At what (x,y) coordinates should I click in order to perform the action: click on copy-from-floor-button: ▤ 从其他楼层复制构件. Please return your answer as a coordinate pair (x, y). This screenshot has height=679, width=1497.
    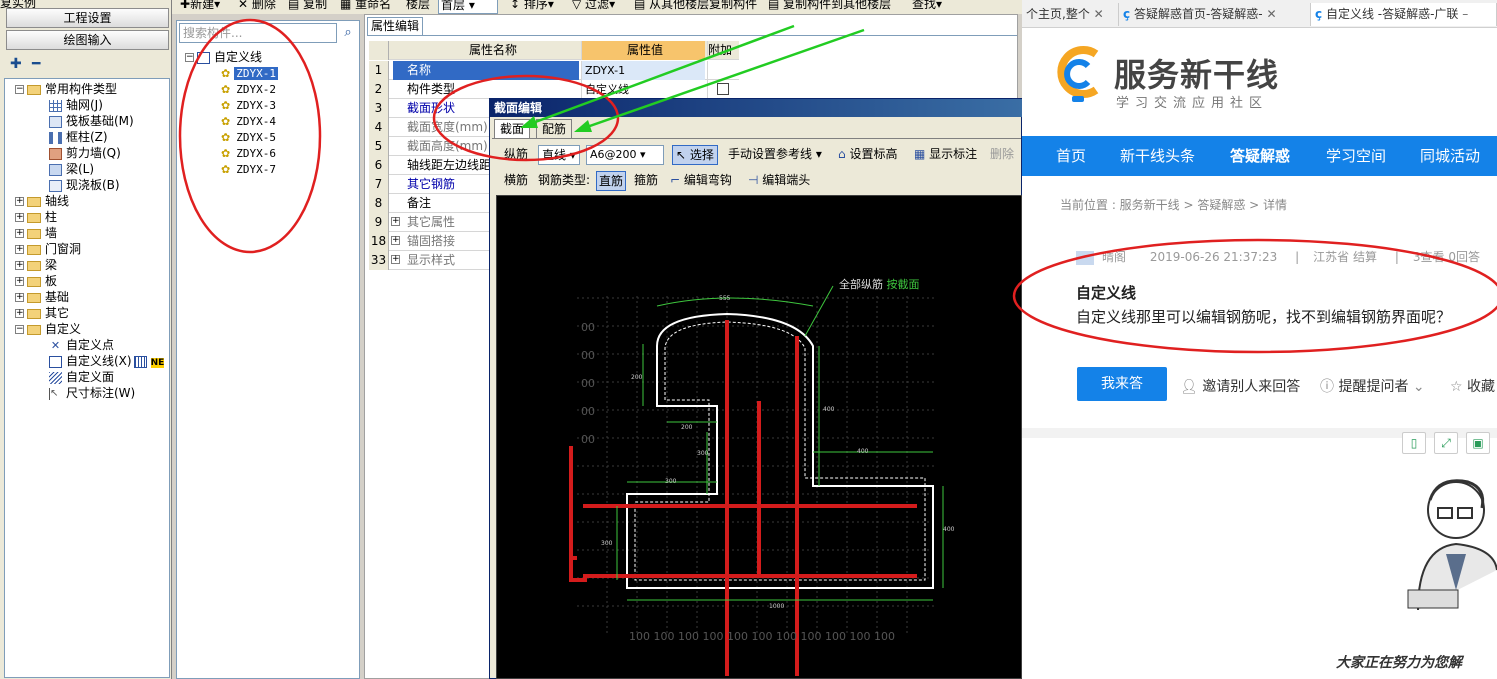
    Looking at the image, I should click on (695, 6).